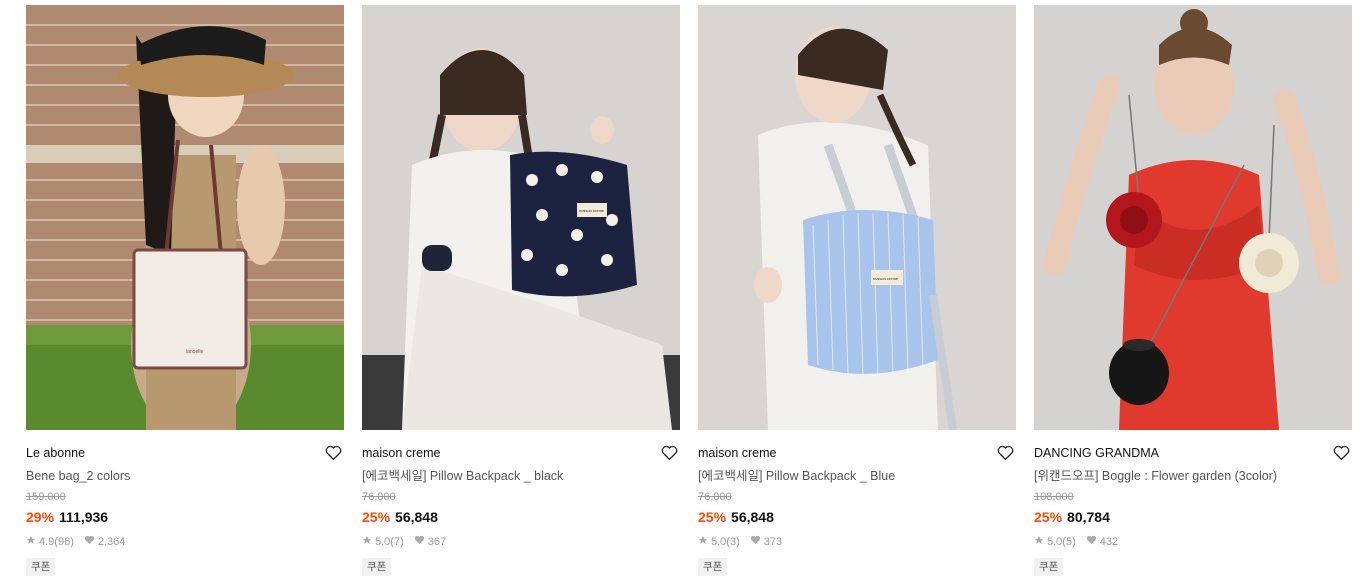 The image size is (1364, 588). What do you see at coordinates (185, 517) in the screenshot?
I see `price-row: 29% 111,936` at bounding box center [185, 517].